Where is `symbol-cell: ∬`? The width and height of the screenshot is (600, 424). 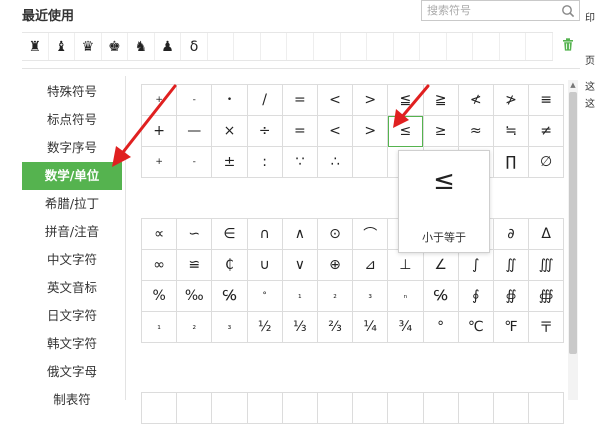
symbol-cell: ∬ is located at coordinates (511, 265).